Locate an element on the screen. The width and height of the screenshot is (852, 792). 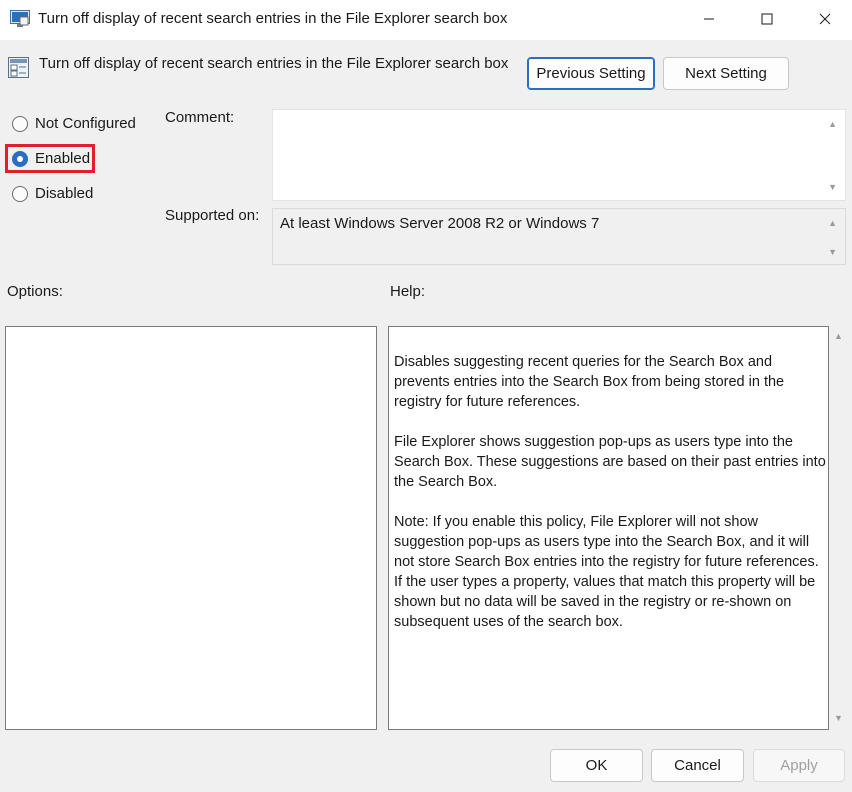
minimize-button is located at coordinates (709, 20).